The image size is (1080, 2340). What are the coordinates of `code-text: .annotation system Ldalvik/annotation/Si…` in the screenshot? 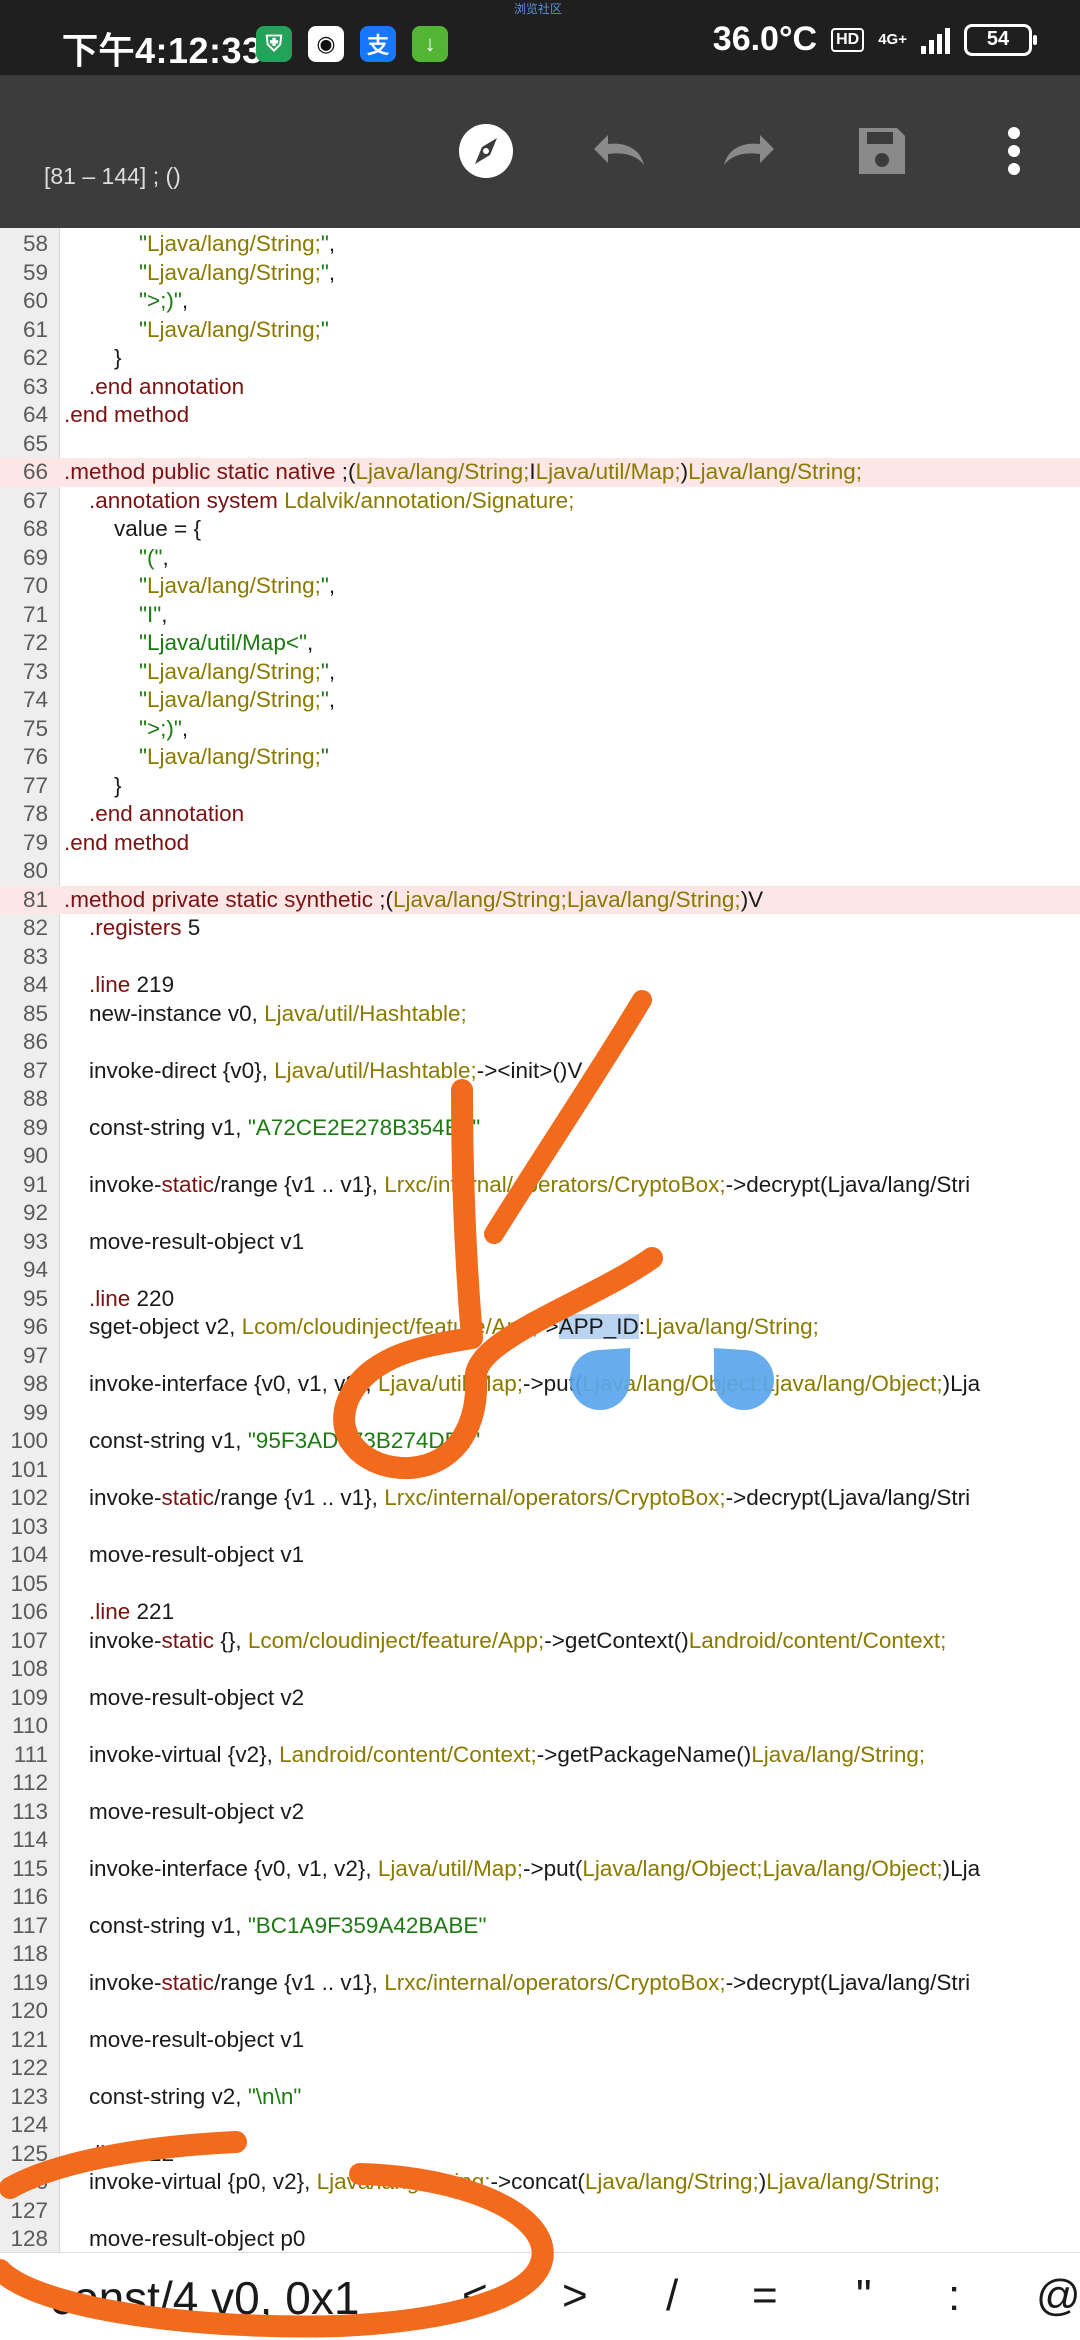 It's located at (332, 500).